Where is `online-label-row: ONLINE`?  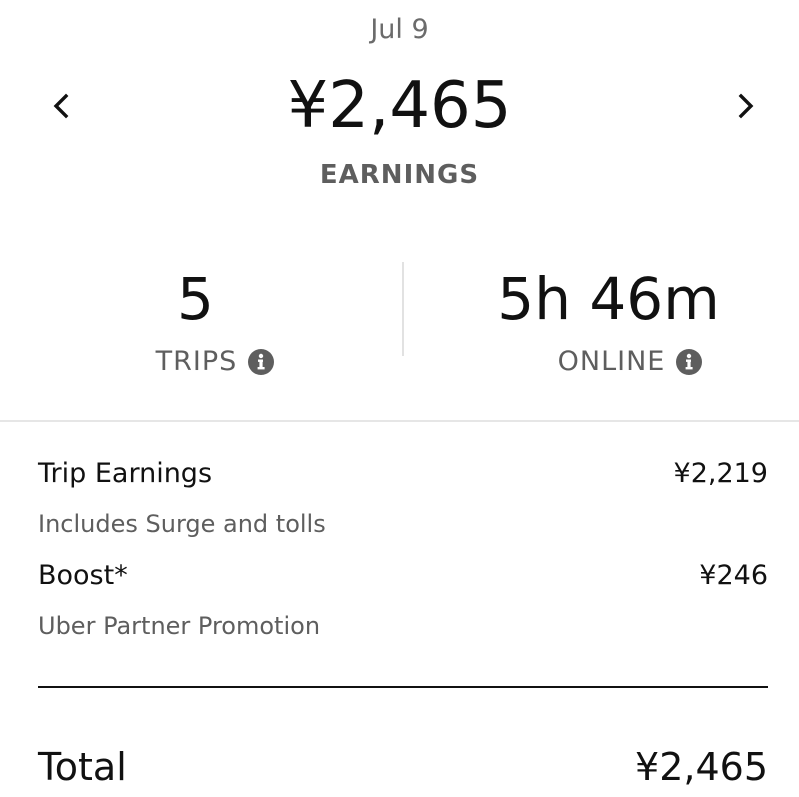
online-label-row: ONLINE is located at coordinates (615, 361).